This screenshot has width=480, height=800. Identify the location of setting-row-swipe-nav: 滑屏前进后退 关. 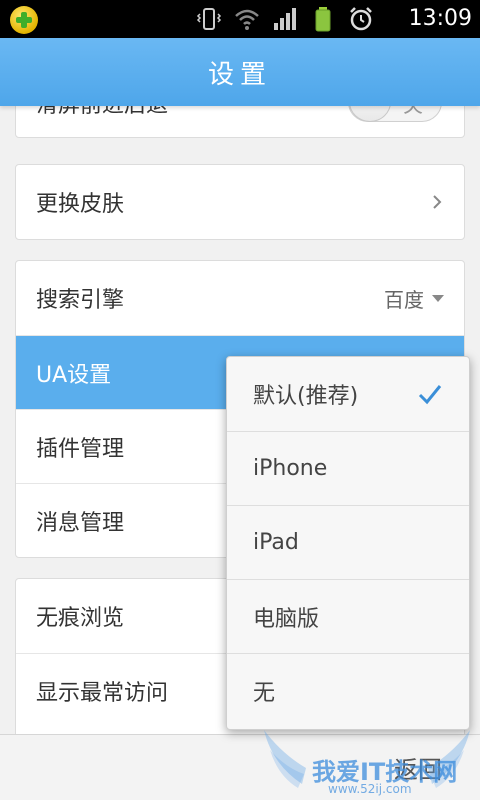
(240, 121).